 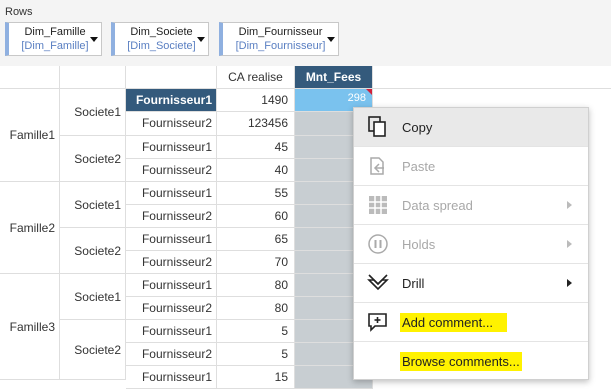 What do you see at coordinates (256, 147) in the screenshot?
I see `cell-ca-realise: 45` at bounding box center [256, 147].